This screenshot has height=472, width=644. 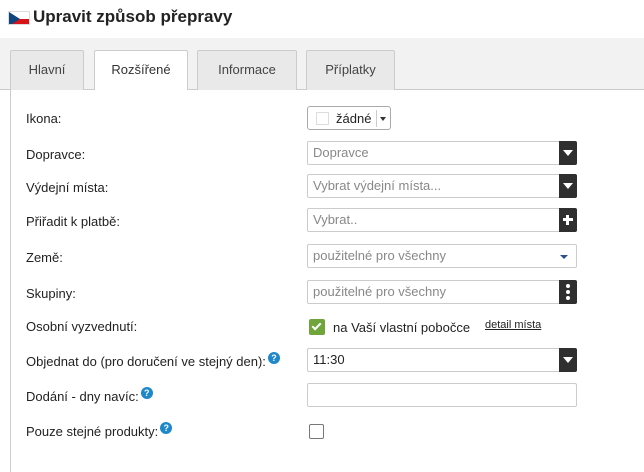 What do you see at coordinates (56, 154) in the screenshot?
I see `carrier-label: Dopravce:` at bounding box center [56, 154].